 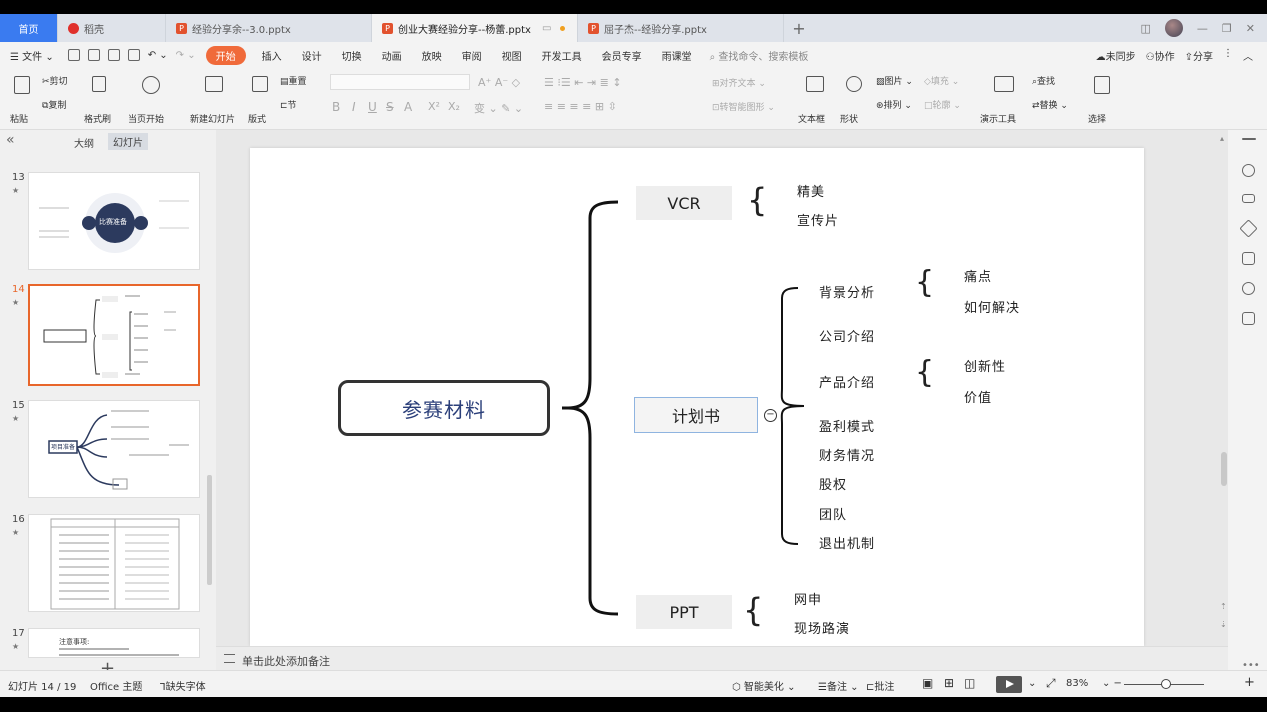 What do you see at coordinates (272, 55) in the screenshot?
I see `menu-insert: 插入` at bounding box center [272, 55].